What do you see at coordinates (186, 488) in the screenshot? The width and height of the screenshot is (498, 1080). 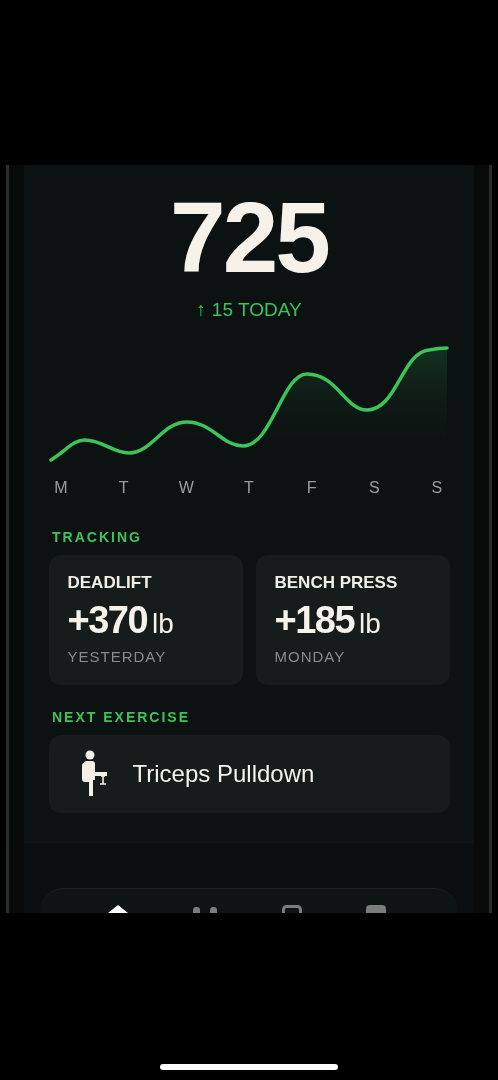 I see `day-label: W` at bounding box center [186, 488].